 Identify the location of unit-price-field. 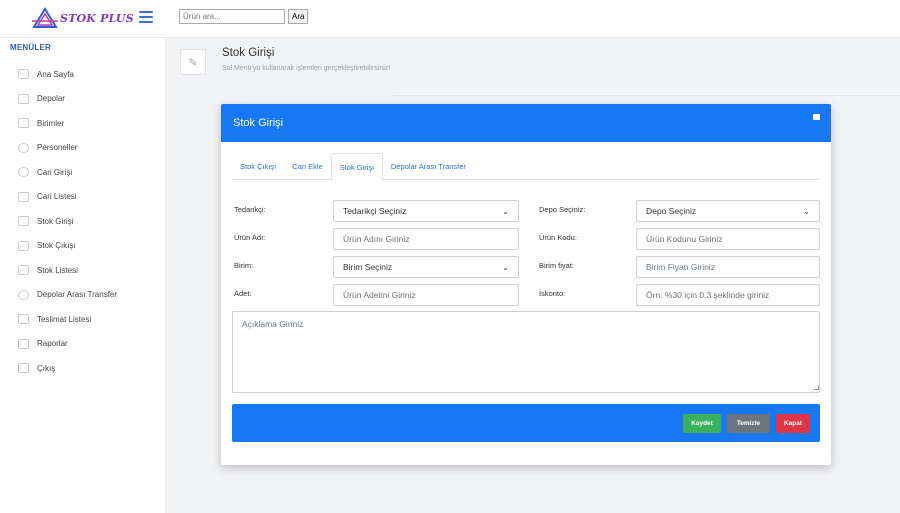
(728, 267).